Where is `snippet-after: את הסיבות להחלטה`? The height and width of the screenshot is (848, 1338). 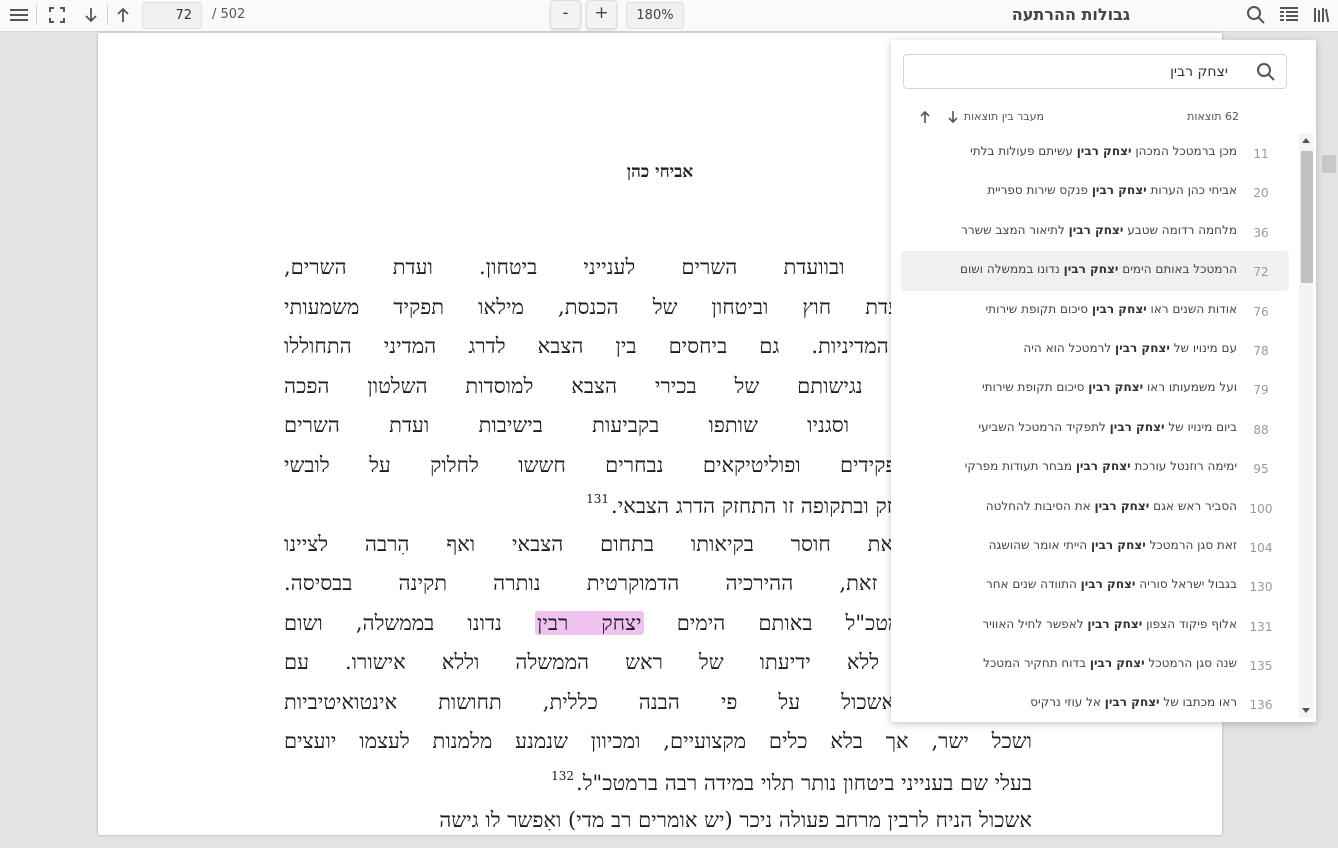 snippet-after: את הסיבות להחלטה is located at coordinates (1038, 505).